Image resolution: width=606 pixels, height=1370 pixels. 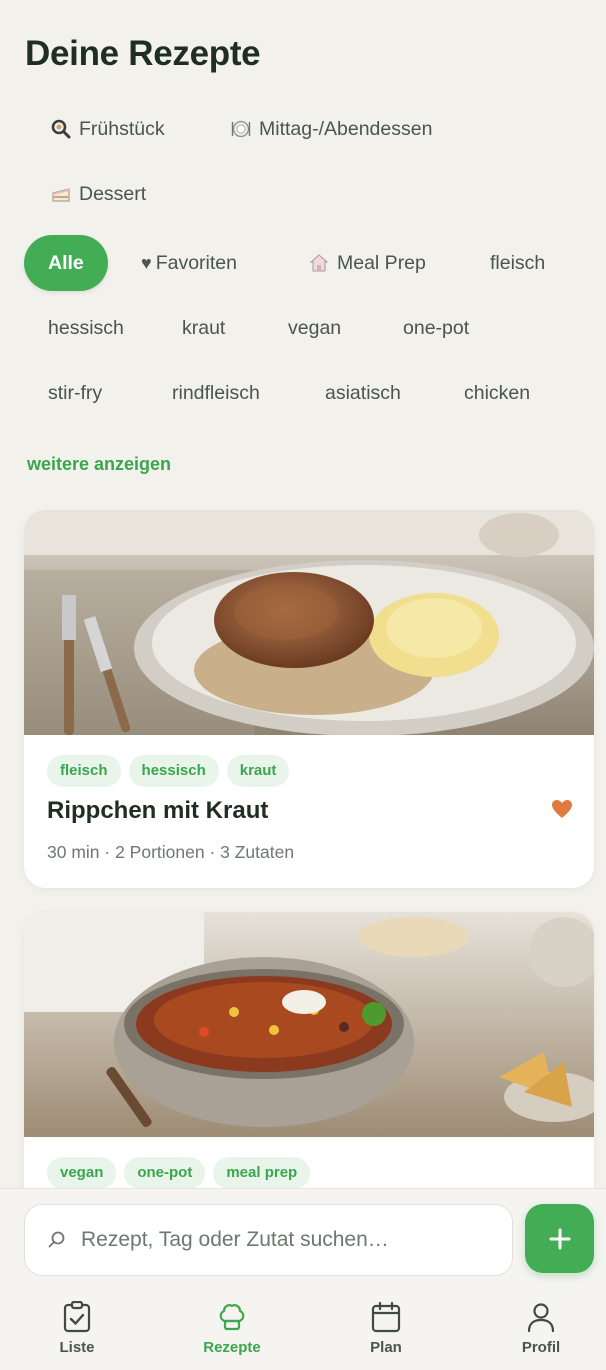 What do you see at coordinates (386, 1317) in the screenshot?
I see `calendar-icon` at bounding box center [386, 1317].